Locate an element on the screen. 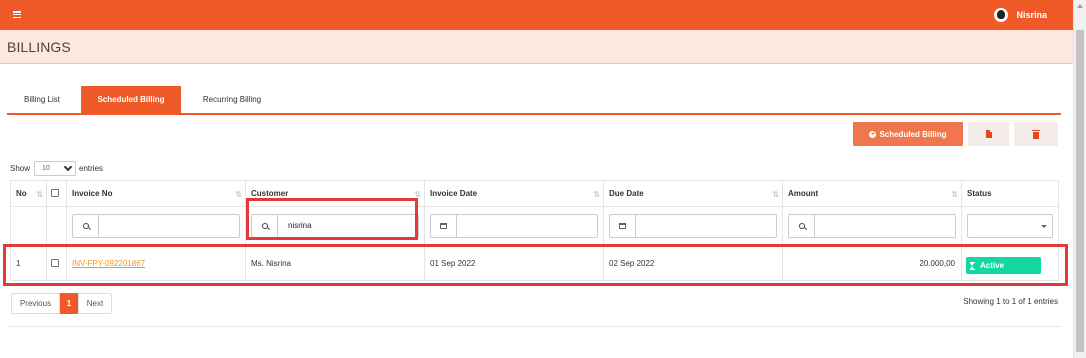  show-entries-control: Show 10 entries is located at coordinates (56, 168).